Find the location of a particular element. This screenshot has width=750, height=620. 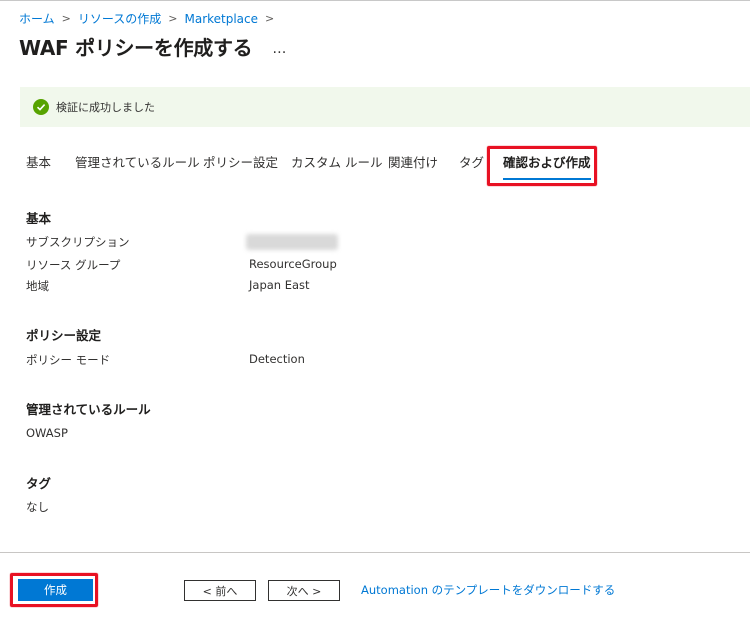

region-value: Japan East is located at coordinates (279, 285).